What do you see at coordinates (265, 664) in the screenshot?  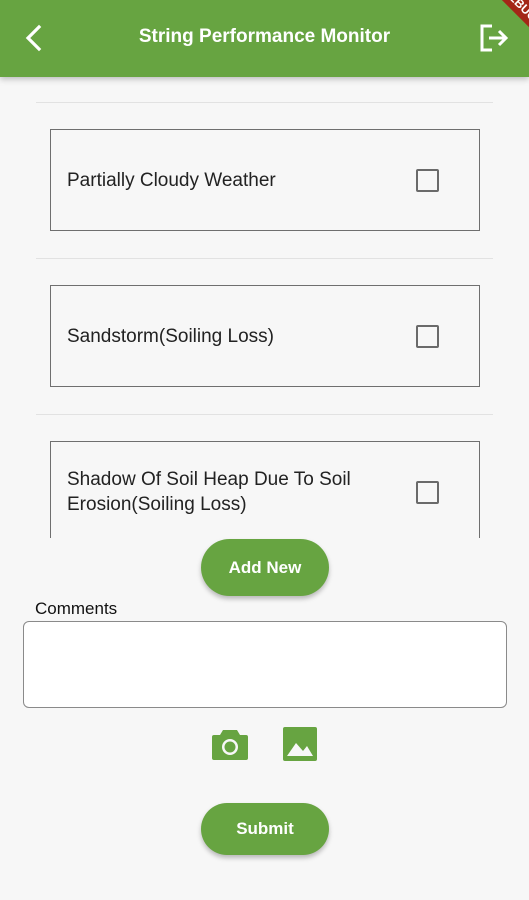 I see `comments-input` at bounding box center [265, 664].